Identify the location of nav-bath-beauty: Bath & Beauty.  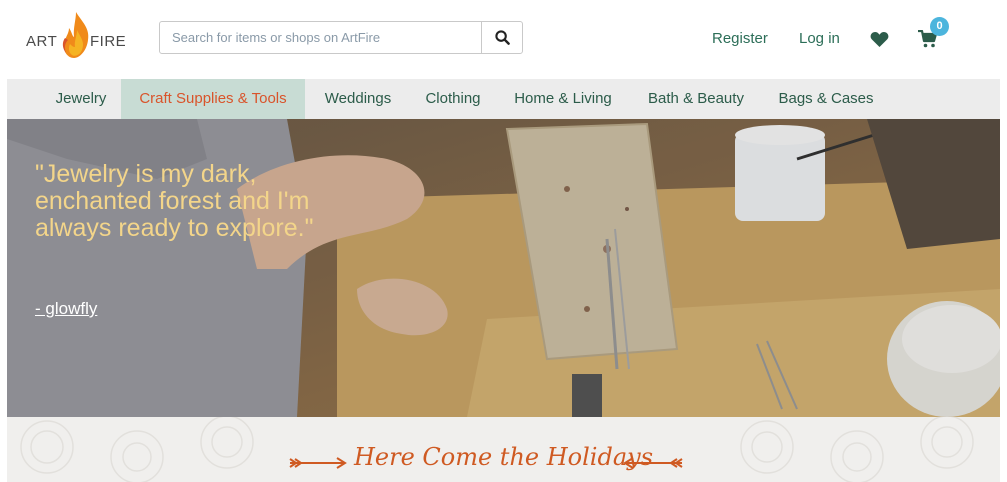
(696, 99).